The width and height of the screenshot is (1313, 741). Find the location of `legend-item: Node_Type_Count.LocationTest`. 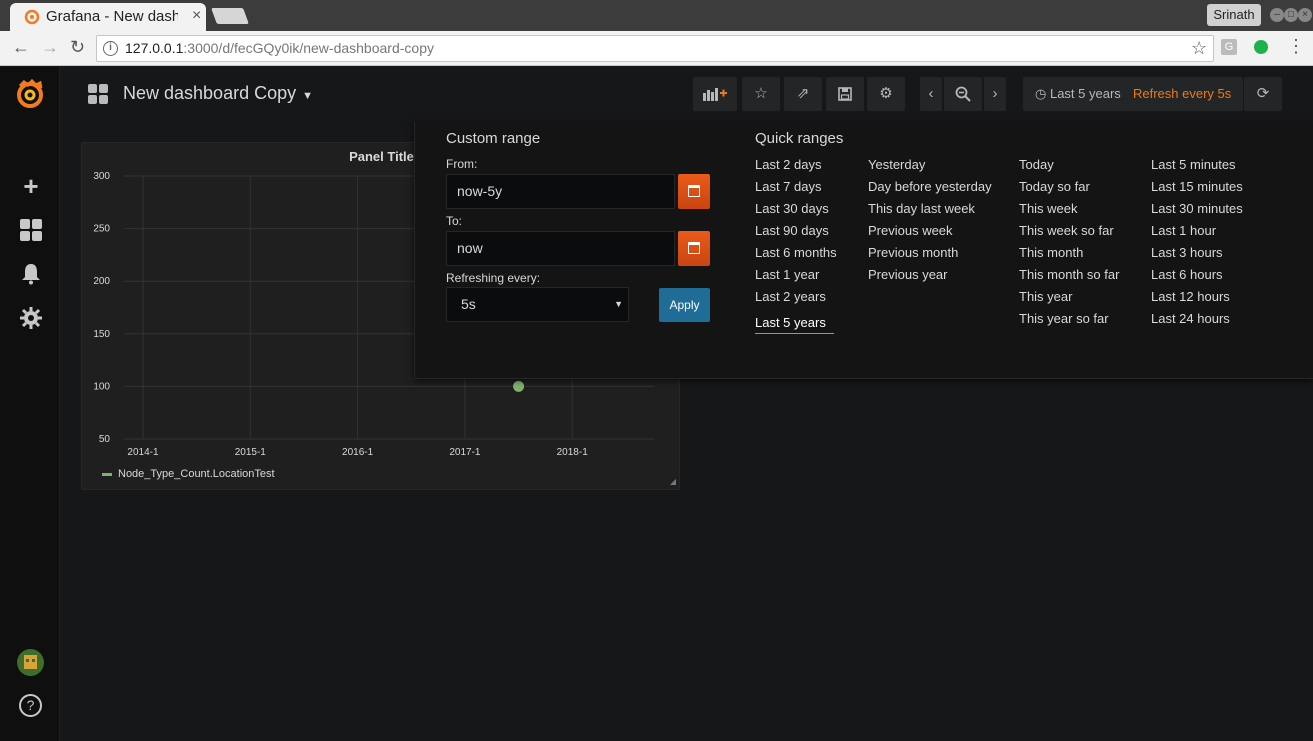

legend-item: Node_Type_Count.LocationTest is located at coordinates (188, 474).